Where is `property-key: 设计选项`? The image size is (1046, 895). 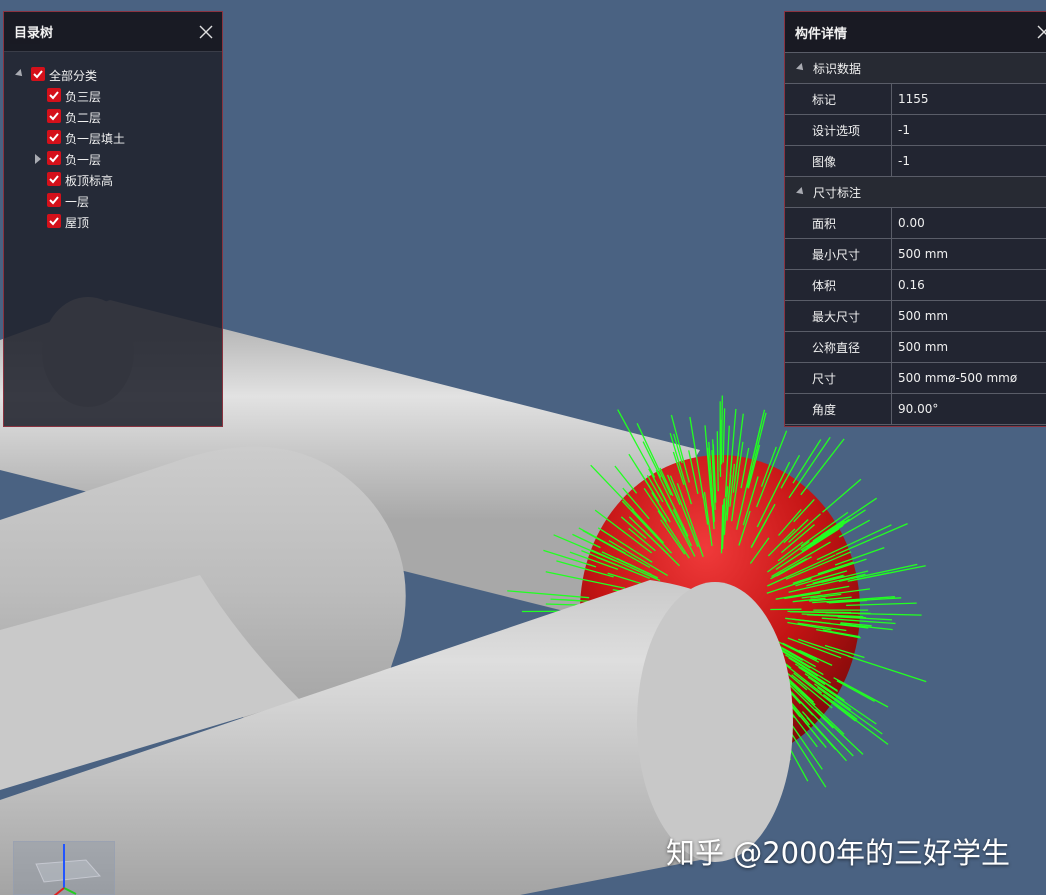
property-key: 设计选项 is located at coordinates (838, 130).